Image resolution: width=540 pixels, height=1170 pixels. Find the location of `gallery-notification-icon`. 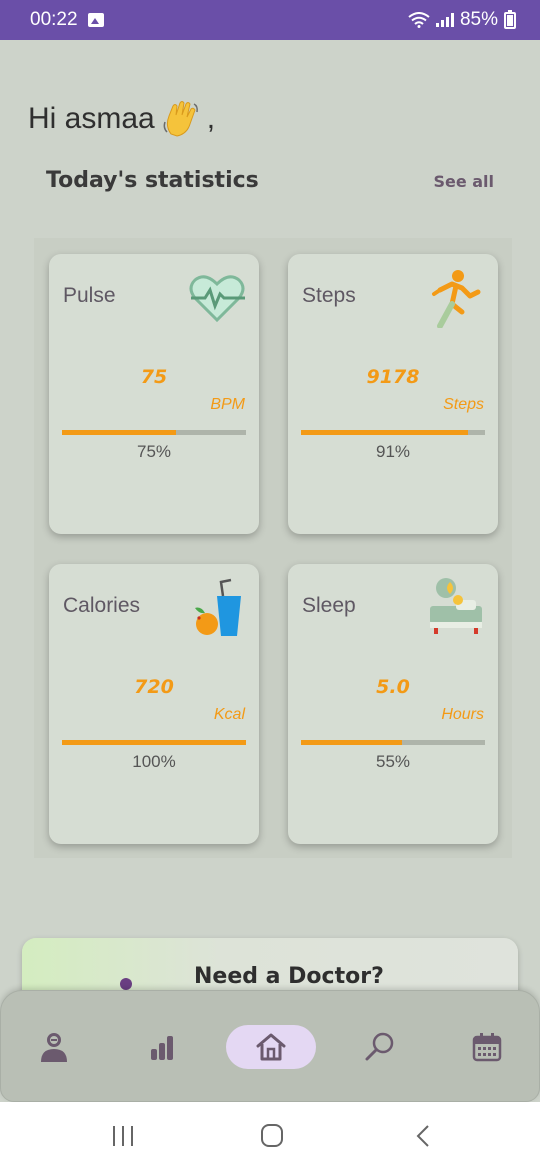

gallery-notification-icon is located at coordinates (95, 20).